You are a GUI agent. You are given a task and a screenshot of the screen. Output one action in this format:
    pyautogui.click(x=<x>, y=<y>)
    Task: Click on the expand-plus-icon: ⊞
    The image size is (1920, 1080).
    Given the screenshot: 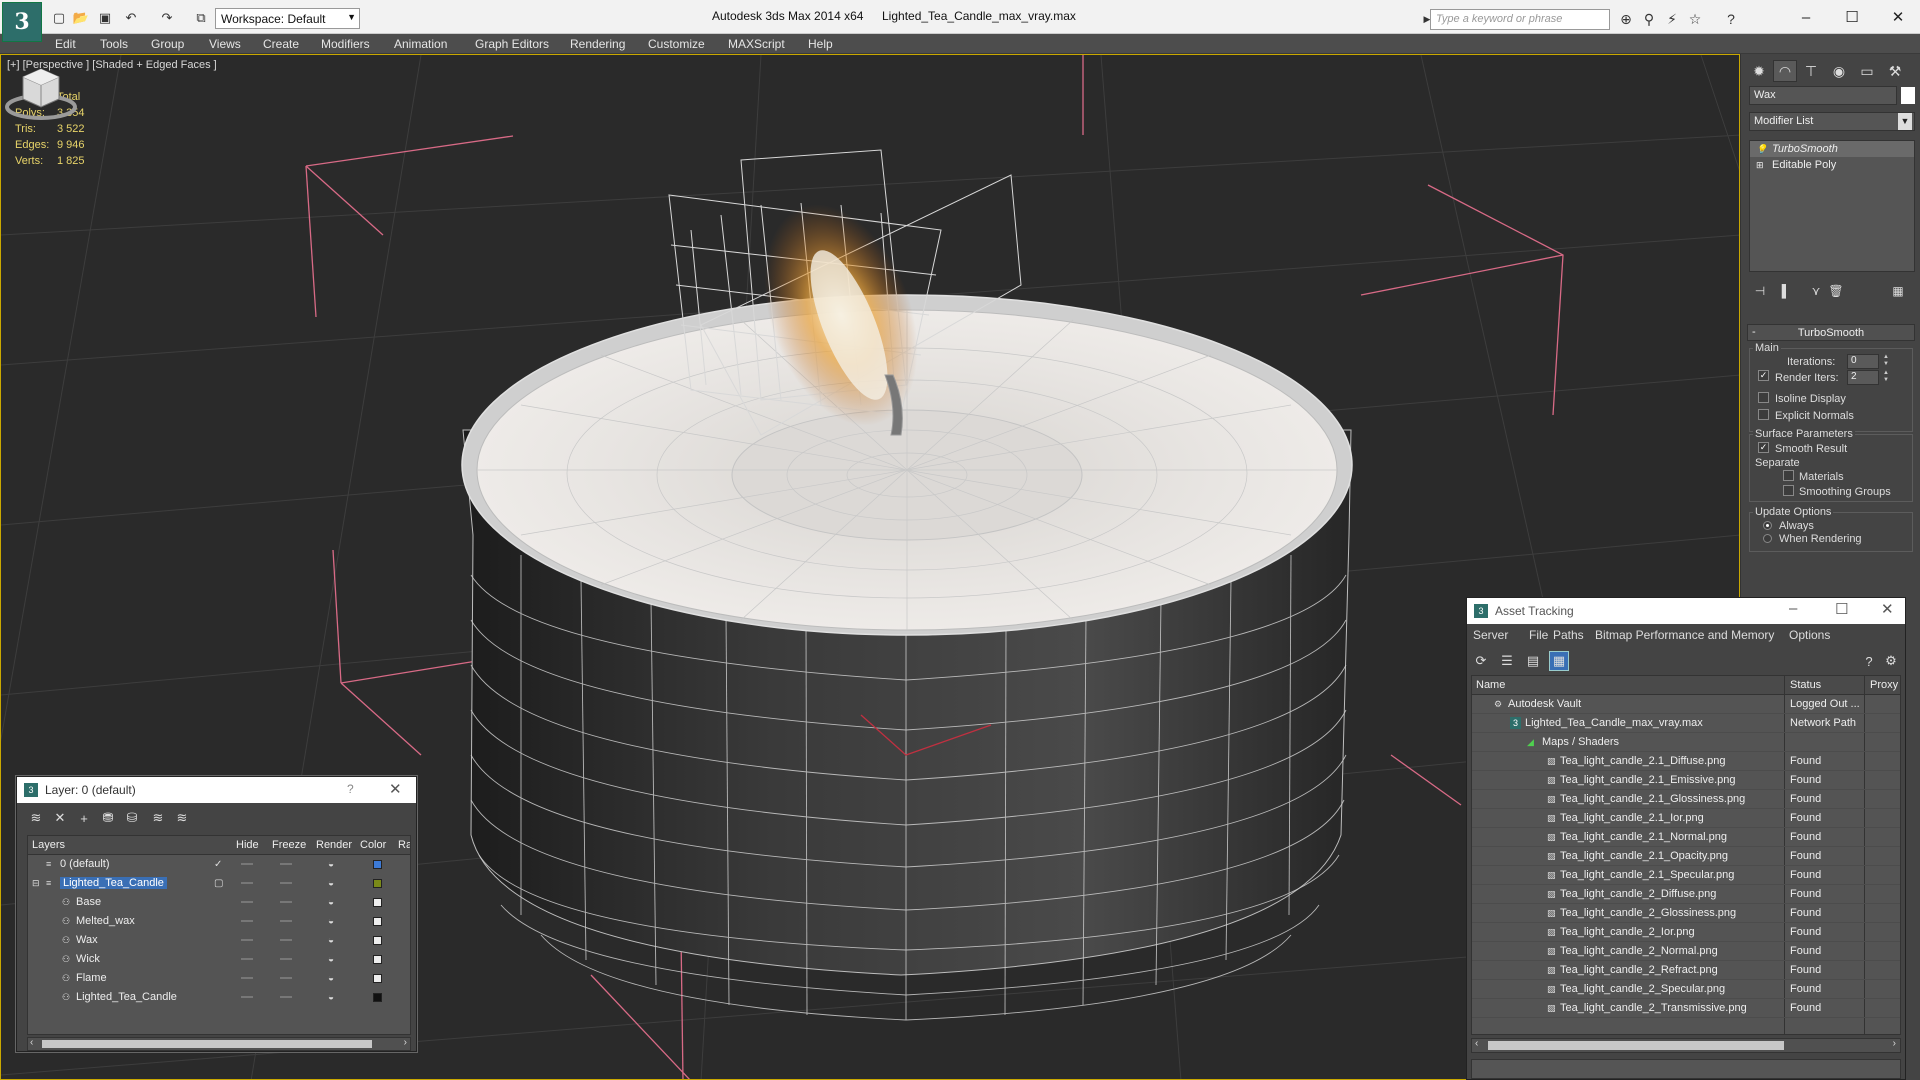 What is the action you would take?
    pyautogui.click(x=1760, y=165)
    